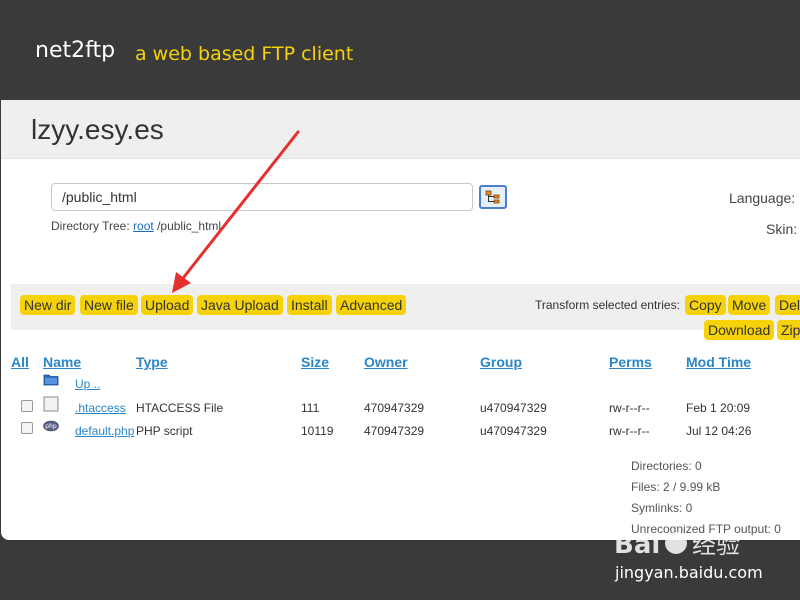 The image size is (800, 600). Describe the element at coordinates (637, 545) in the screenshot. I see `svg-text: Bai` at that location.